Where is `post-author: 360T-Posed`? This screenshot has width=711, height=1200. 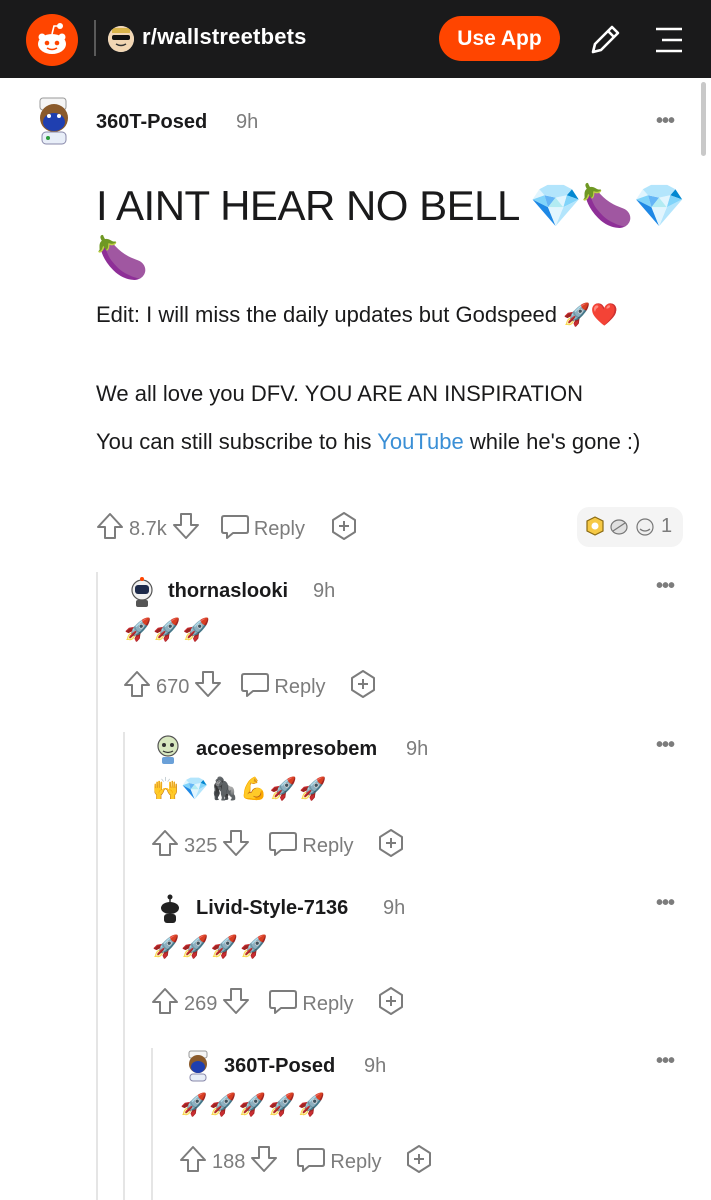
post-author: 360T-Posed is located at coordinates (151, 122).